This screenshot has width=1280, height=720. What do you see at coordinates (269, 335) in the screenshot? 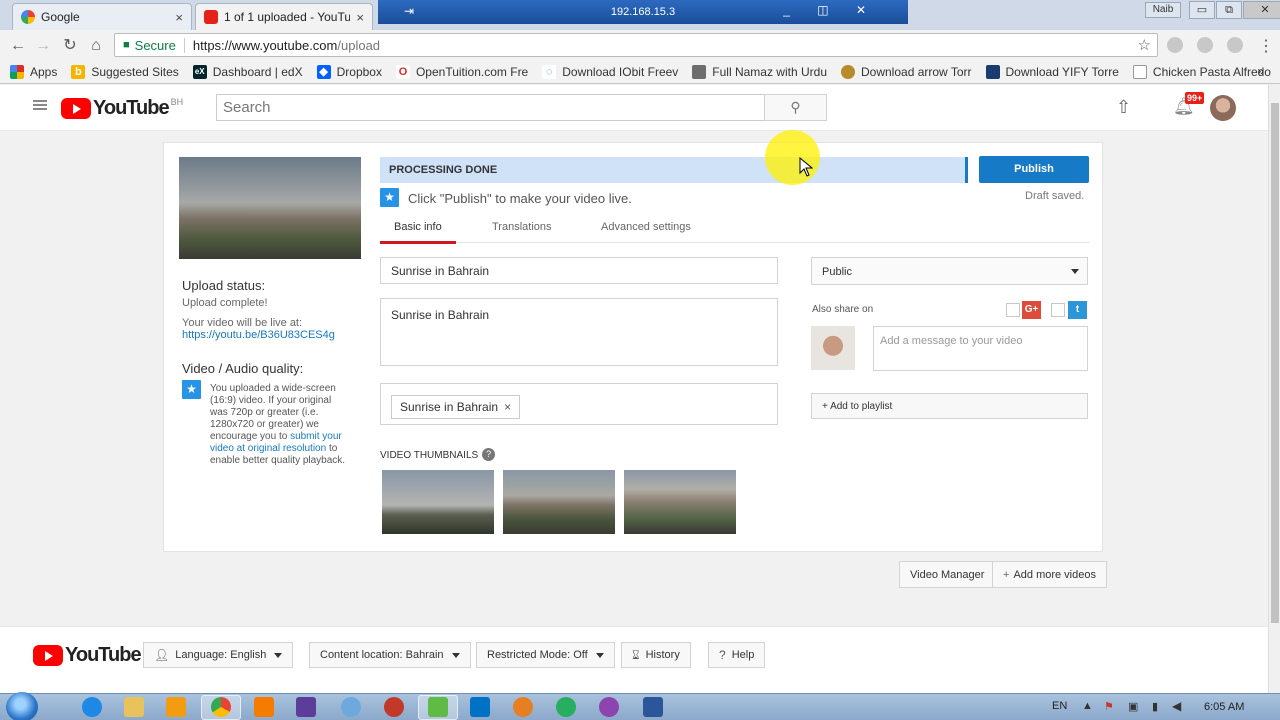
I see `video-link: https://youtu.be/B36U83CES4g` at bounding box center [269, 335].